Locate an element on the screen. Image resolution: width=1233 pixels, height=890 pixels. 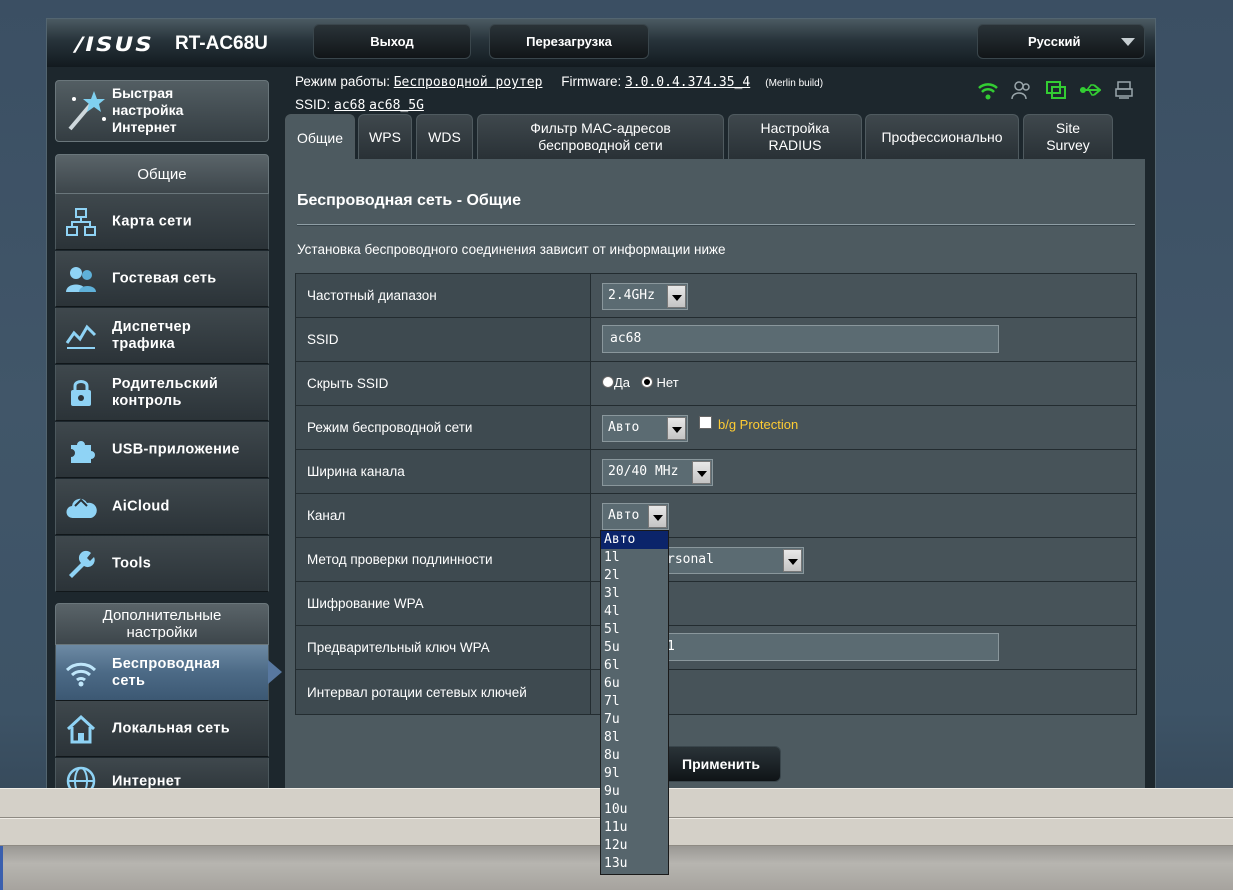
sidebar-label-network-map: Карта сети is located at coordinates (152, 221).